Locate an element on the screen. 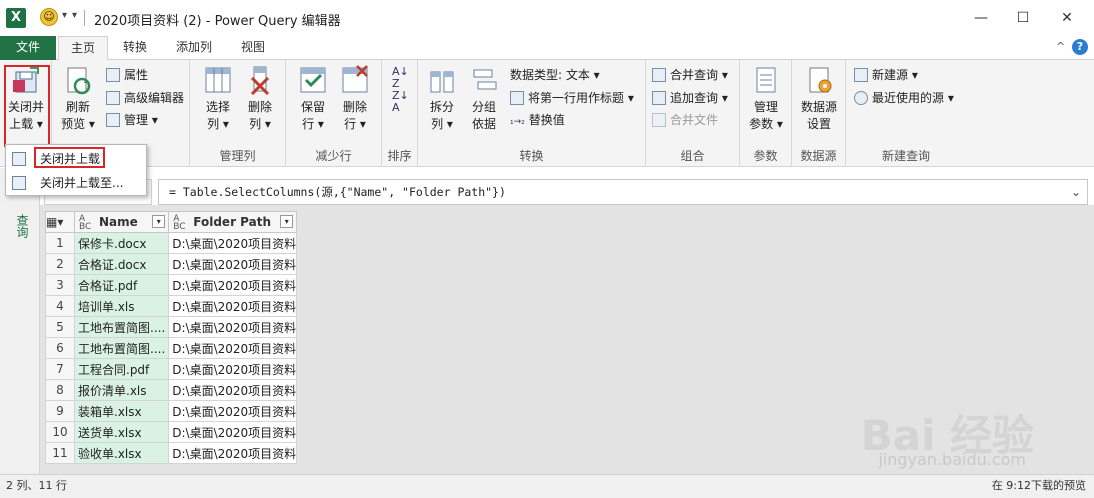  table-row: 1 保修卡.docx D:\桌面\2020项目资料\ is located at coordinates (171, 243).